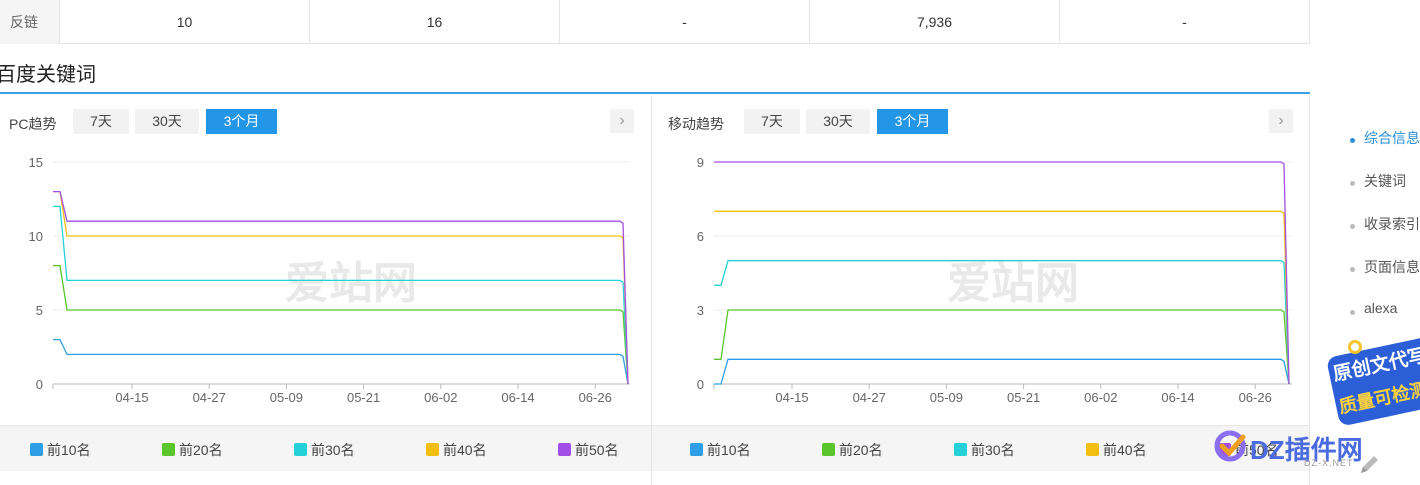 The width and height of the screenshot is (1420, 485). What do you see at coordinates (1392, 224) in the screenshot?
I see `side-nav-label: 收录索引` at bounding box center [1392, 224].